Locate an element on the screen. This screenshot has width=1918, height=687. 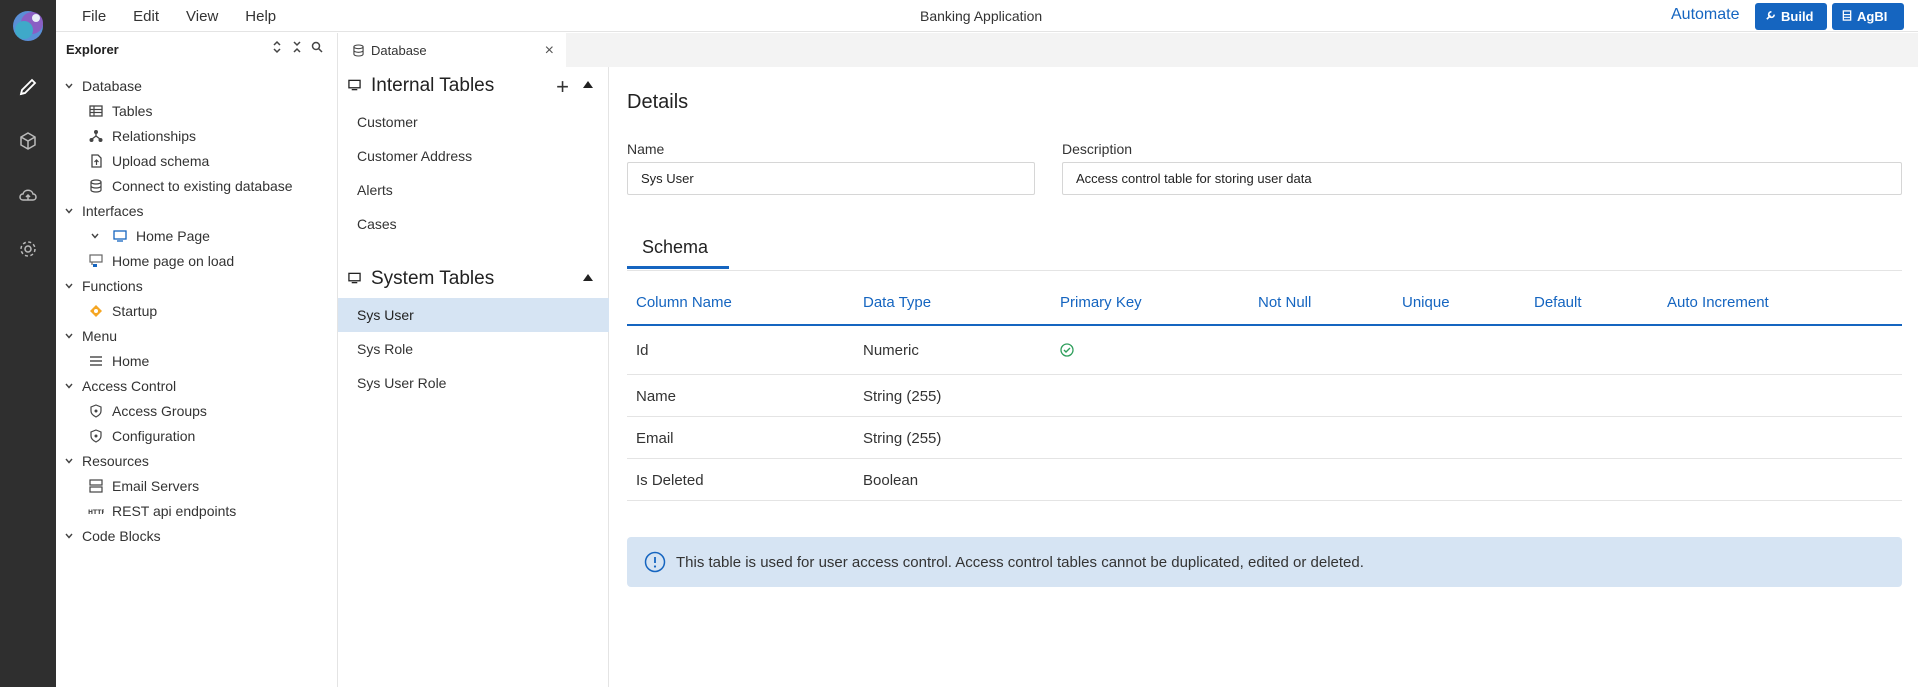
explorer-toolbar is located at coordinates (297, 48).